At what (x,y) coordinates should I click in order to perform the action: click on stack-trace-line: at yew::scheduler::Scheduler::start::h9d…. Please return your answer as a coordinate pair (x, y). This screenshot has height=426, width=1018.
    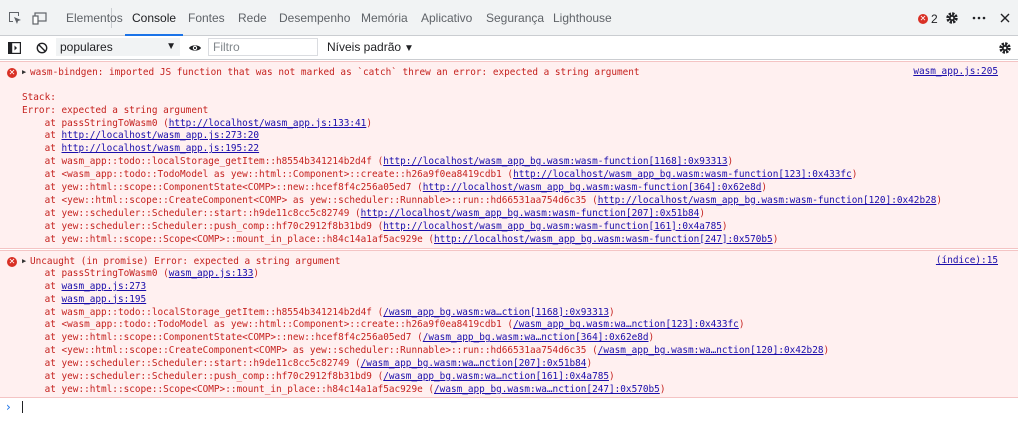
    Looking at the image, I should click on (462, 214).